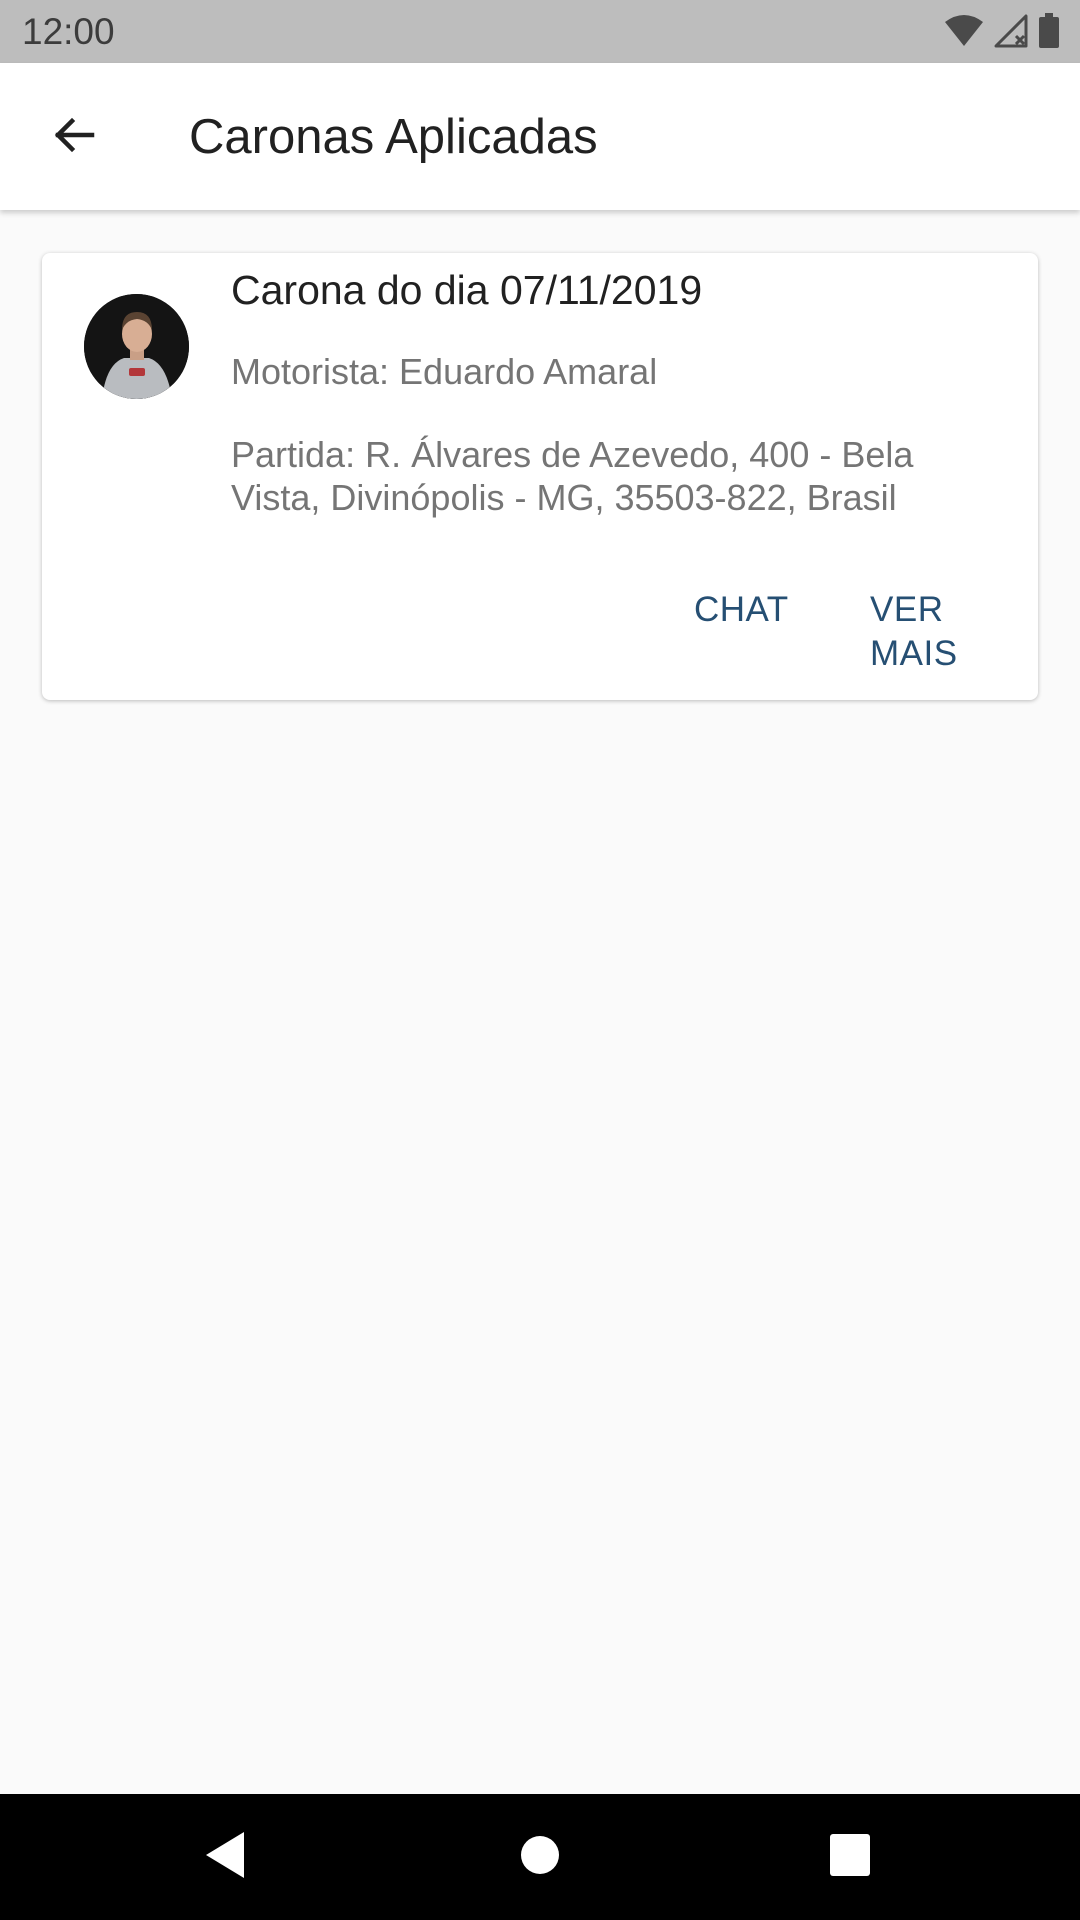 The height and width of the screenshot is (1920, 1080). I want to click on nav-home-icon, so click(540, 1857).